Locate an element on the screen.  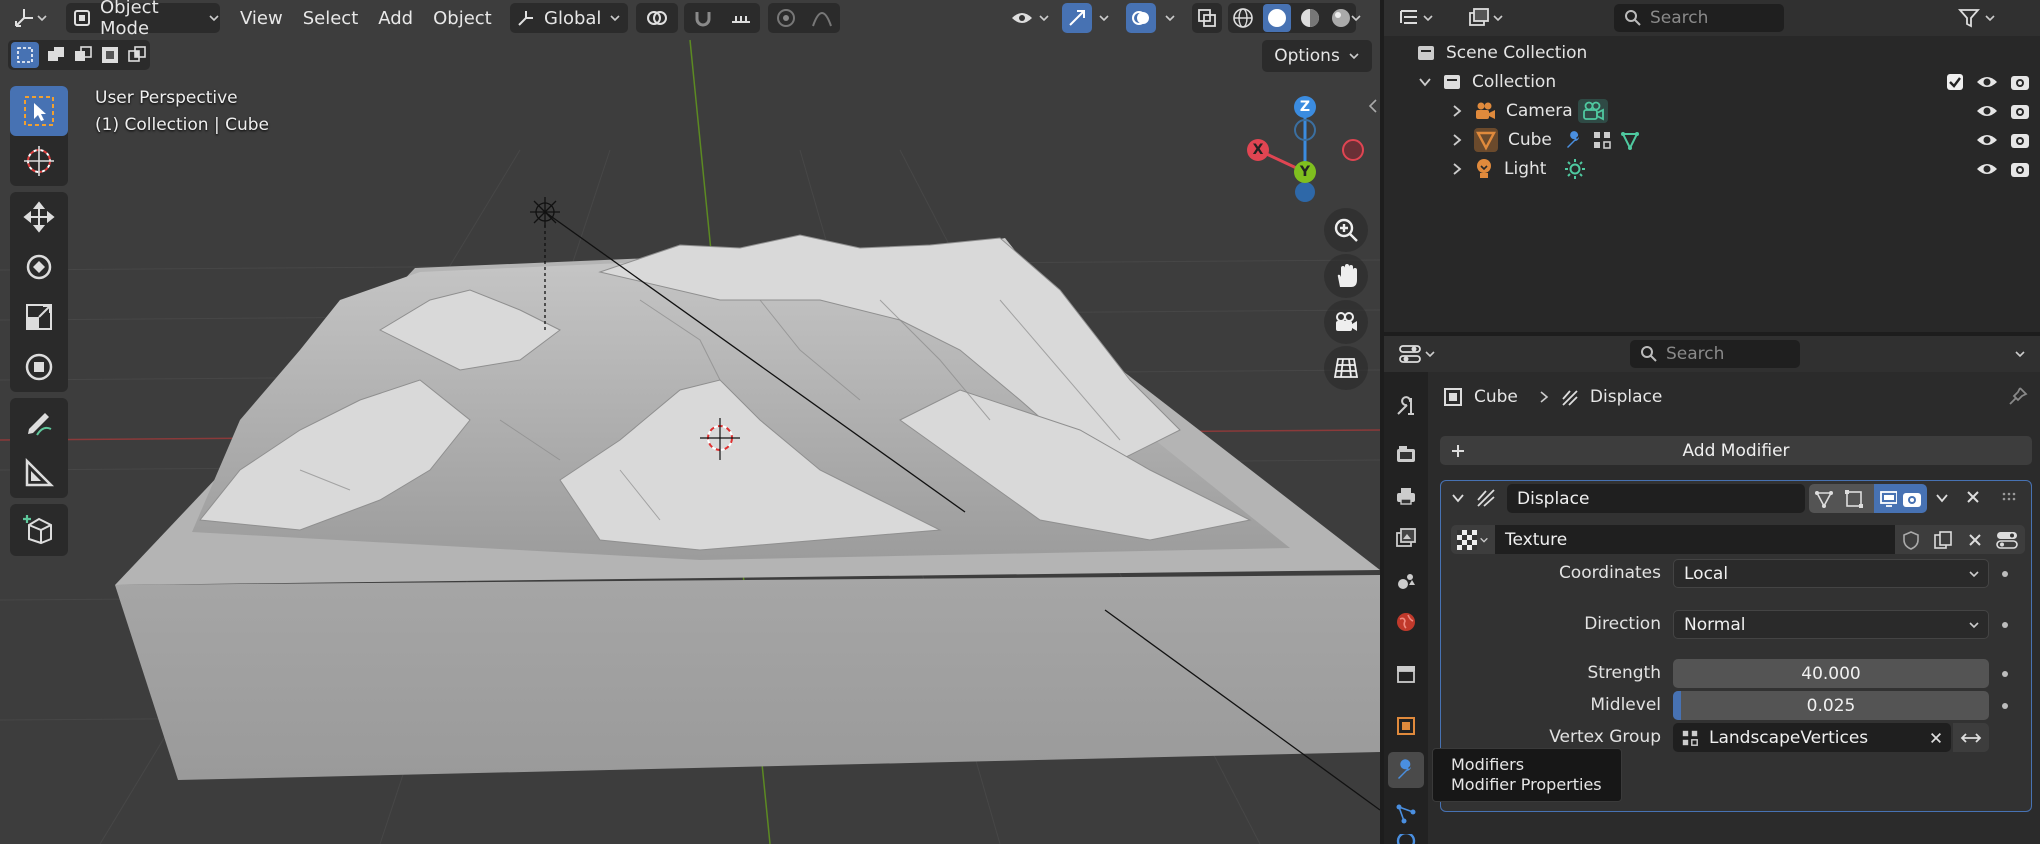
filter-dropdown is located at coordinates (1977, 18).